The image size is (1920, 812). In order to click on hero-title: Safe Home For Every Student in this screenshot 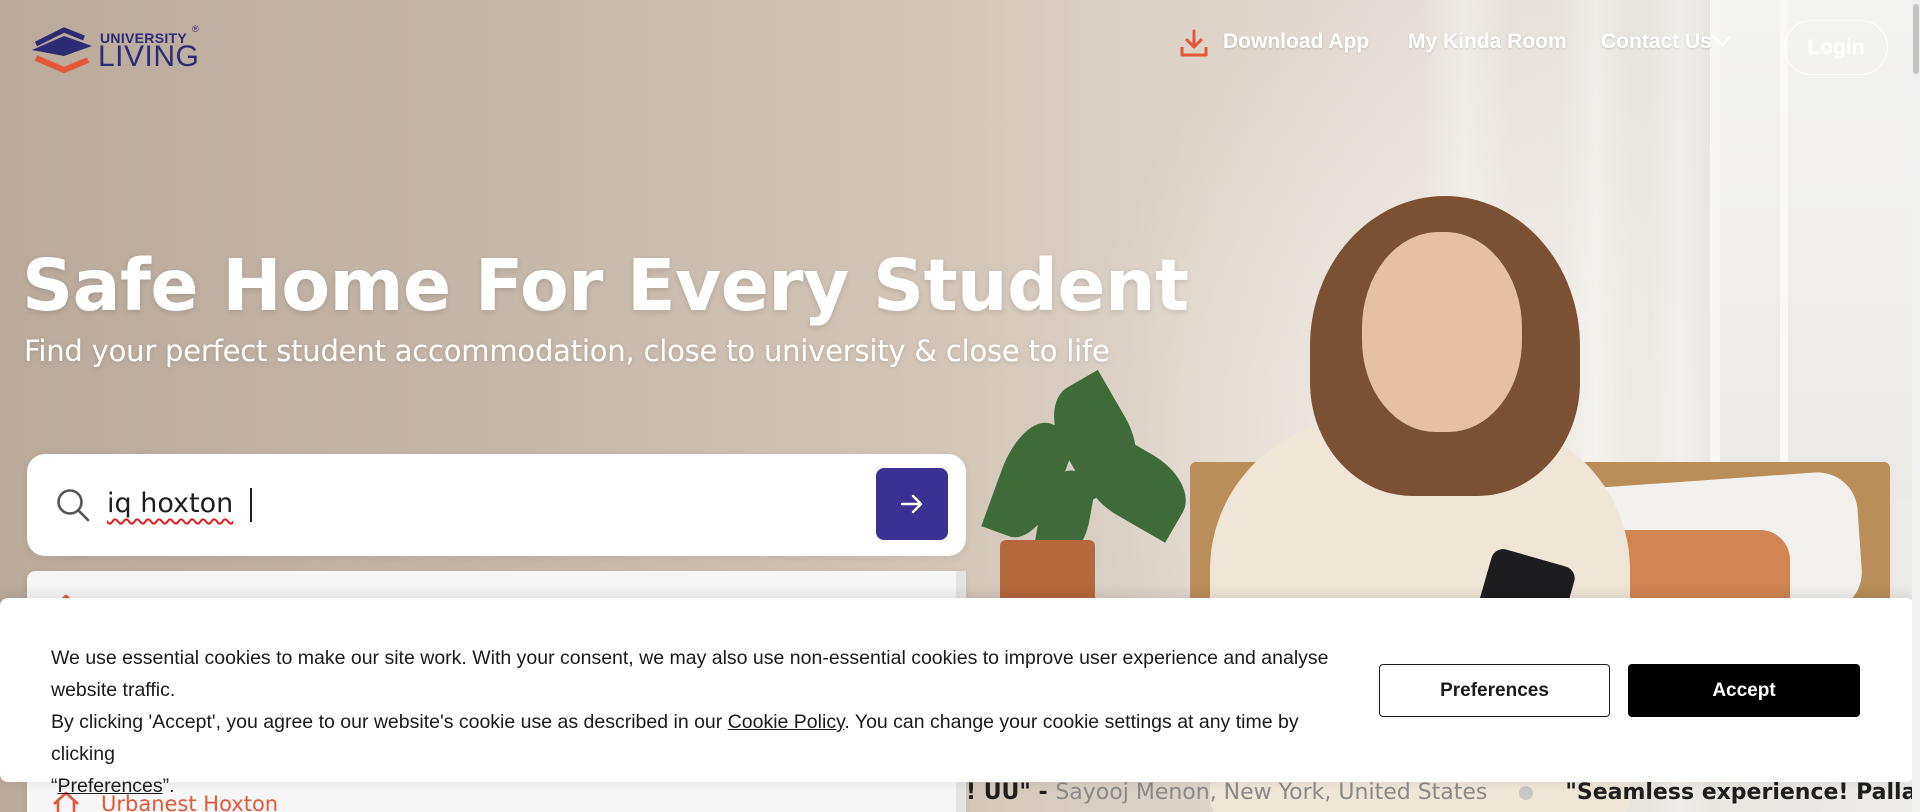, I will do `click(605, 285)`.